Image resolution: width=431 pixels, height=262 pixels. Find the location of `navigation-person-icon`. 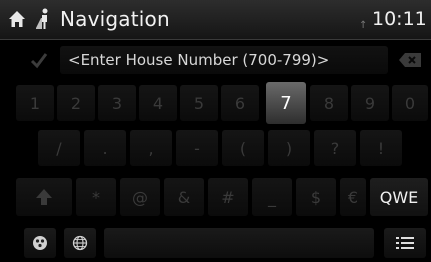

navigation-person-icon is located at coordinates (42, 18).